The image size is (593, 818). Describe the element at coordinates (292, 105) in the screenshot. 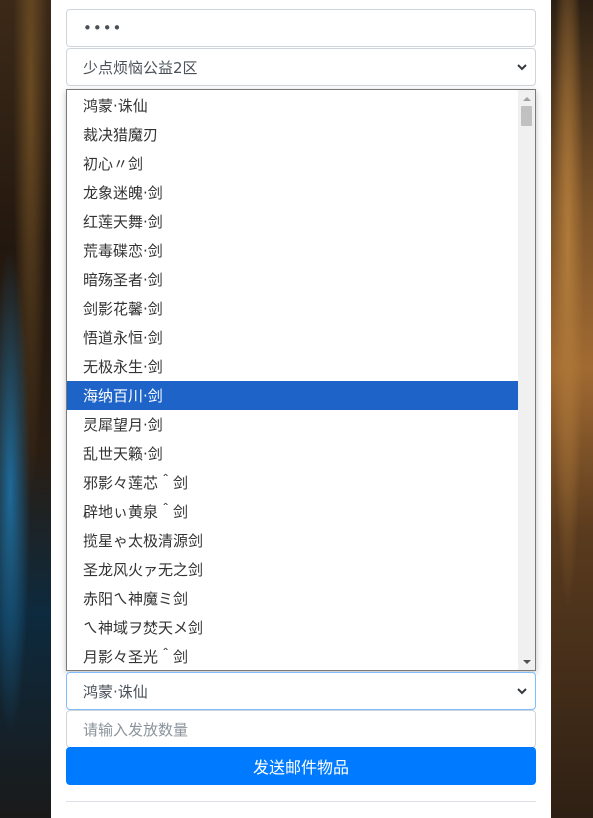

I see `dropdown-option: 鸿蒙·诛仙` at that location.